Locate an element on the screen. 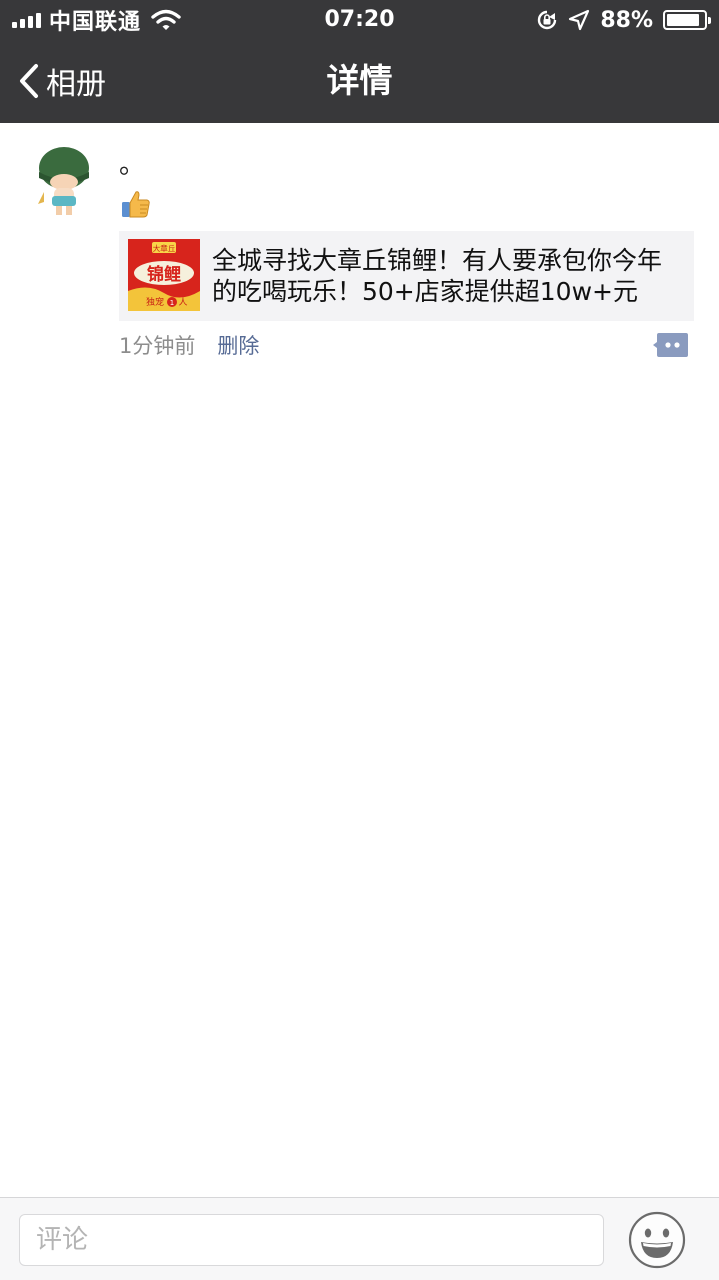  delete-button: 删除 is located at coordinates (238, 345).